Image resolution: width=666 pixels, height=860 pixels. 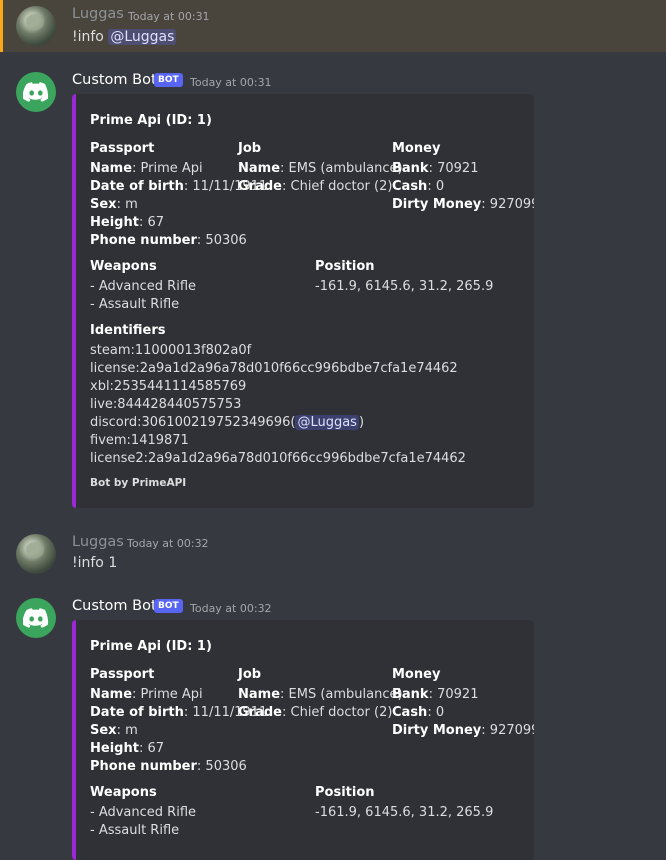 I want to click on identifier-xbl: xbl:2535441114585769, so click(x=168, y=386).